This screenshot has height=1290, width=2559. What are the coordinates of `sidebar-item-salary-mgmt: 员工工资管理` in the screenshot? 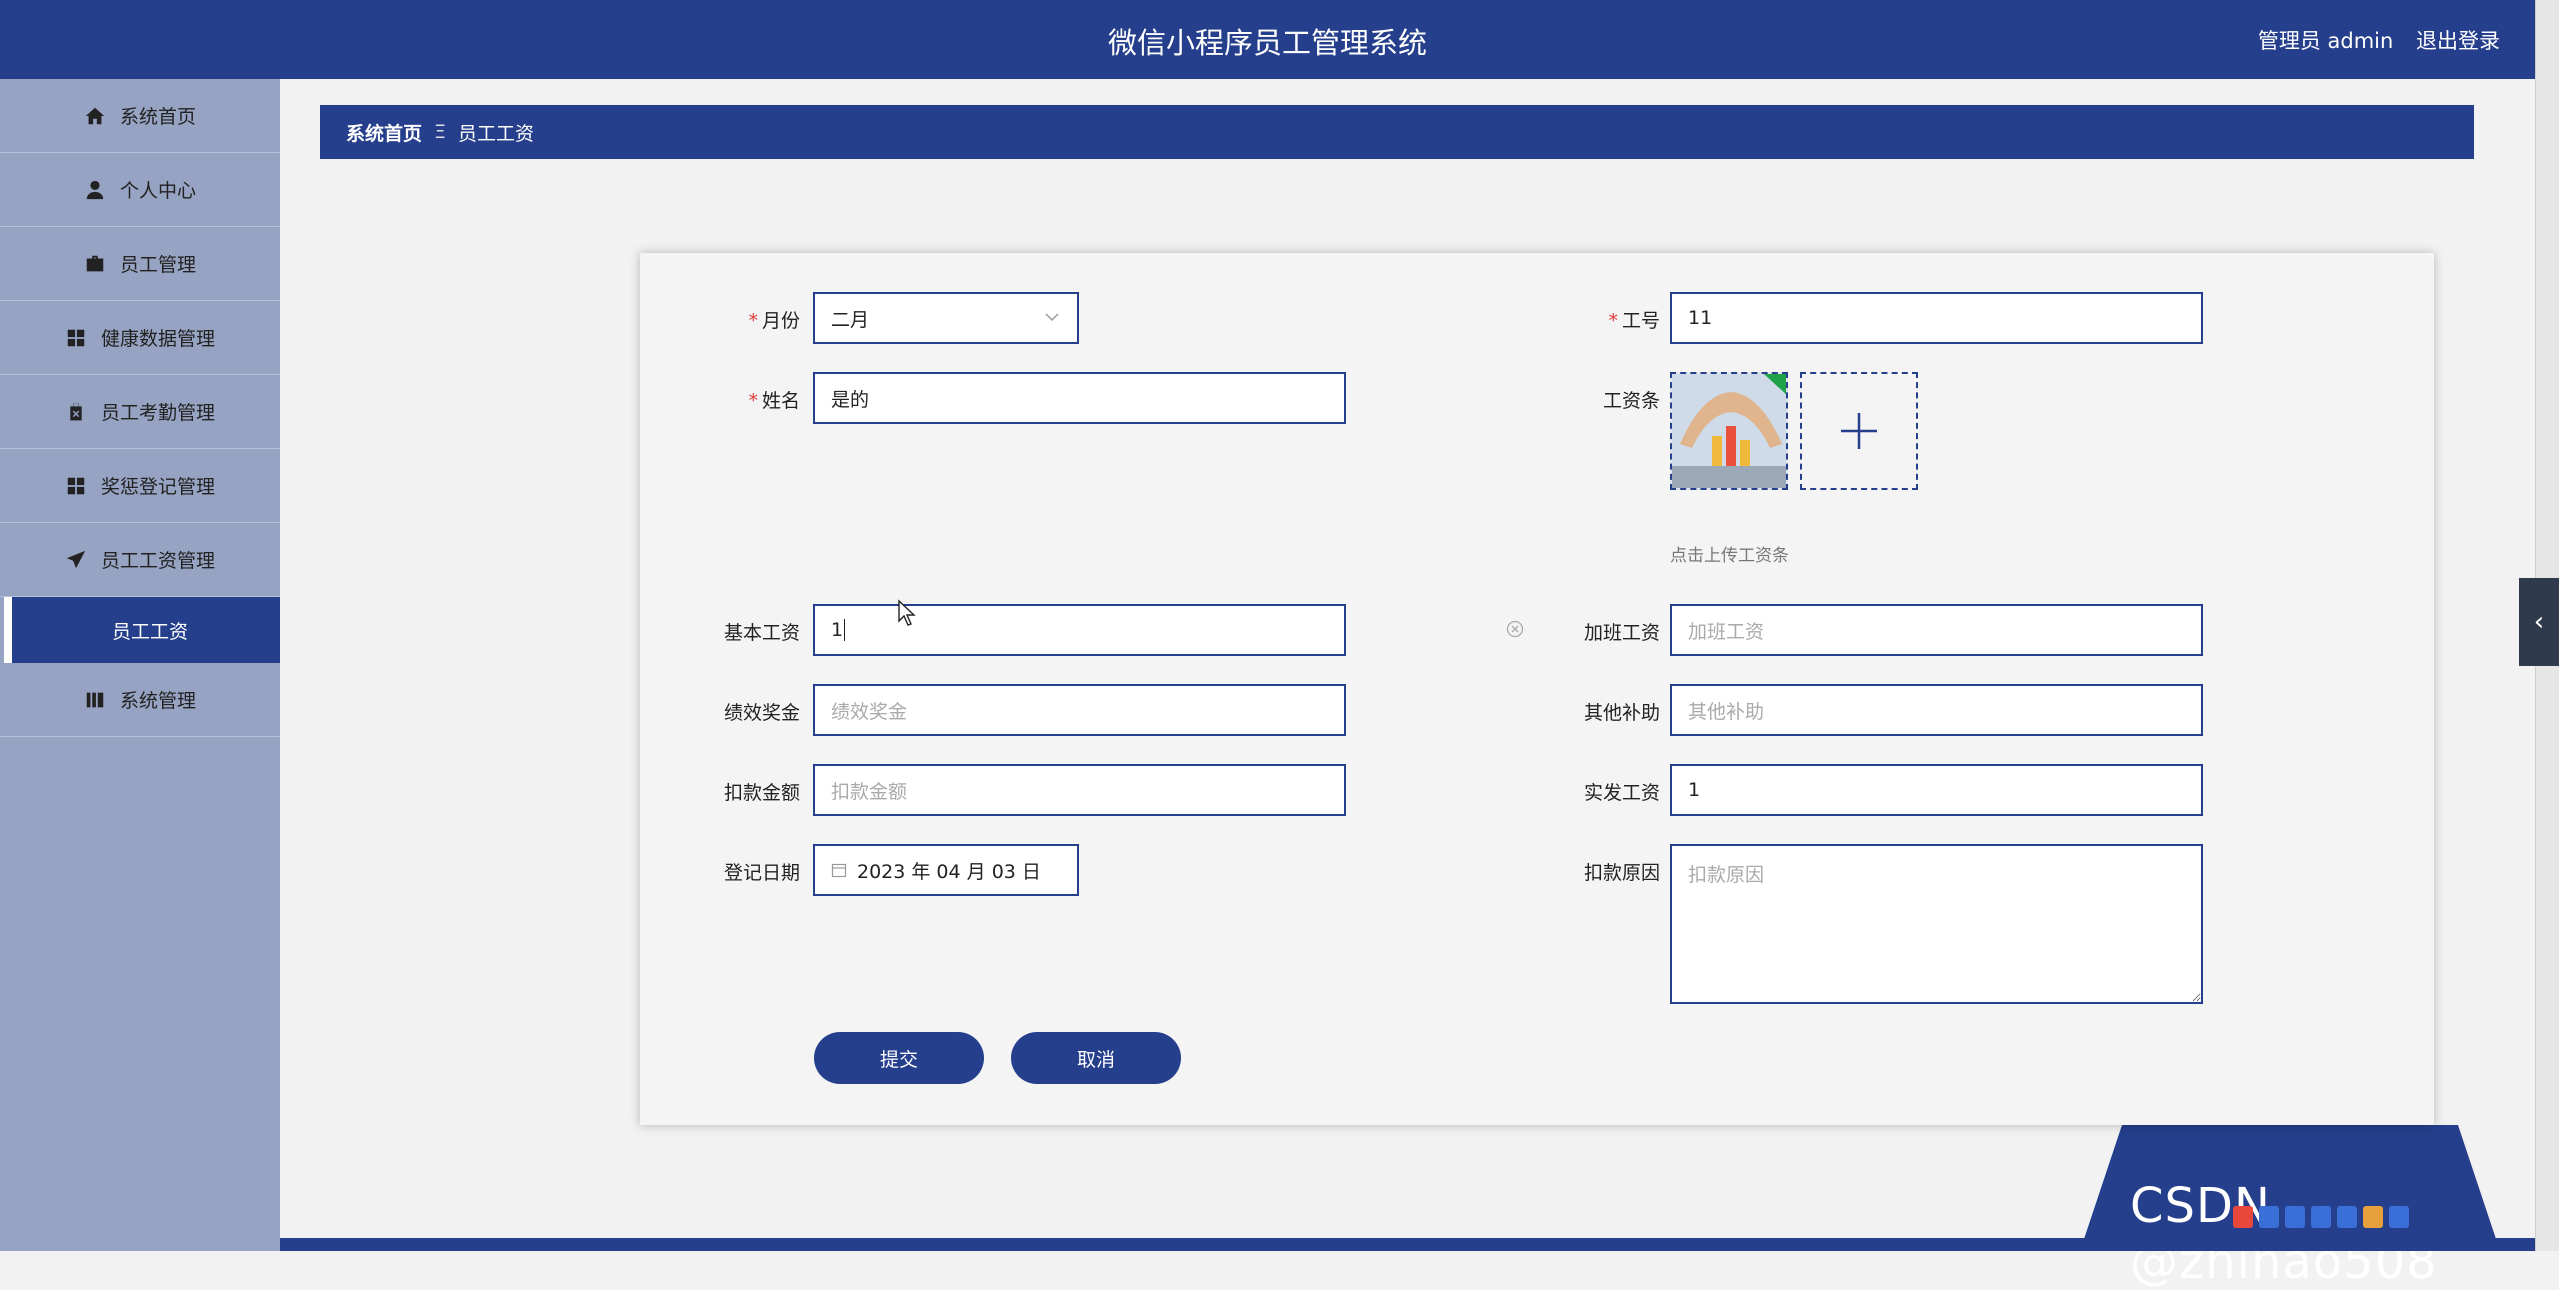 It's located at (140, 560).